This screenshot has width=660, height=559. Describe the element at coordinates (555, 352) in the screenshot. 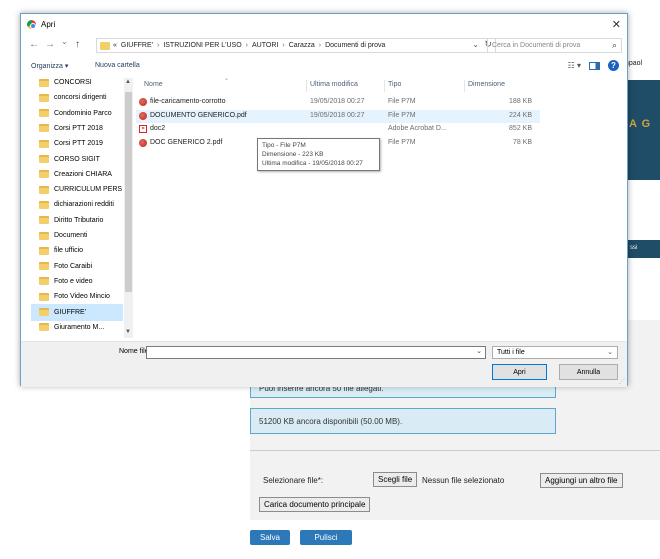

I see `file-type-filter: Tutti i file ⌄` at that location.